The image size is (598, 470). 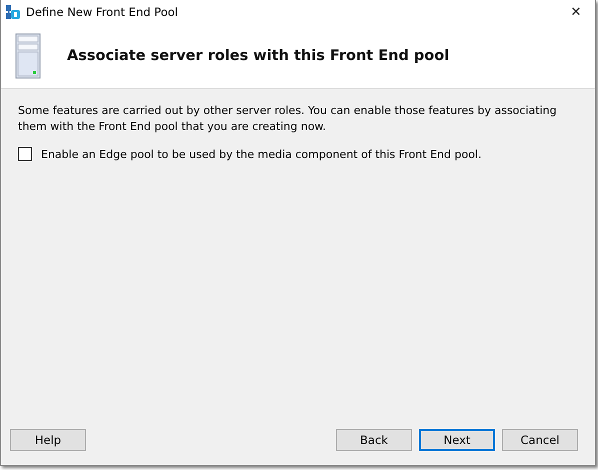 What do you see at coordinates (288, 119) in the screenshot?
I see `description-text: Some features are carried out by other server roles. You can enable those features by associating them with the Front End pool that you are creating now.` at bounding box center [288, 119].